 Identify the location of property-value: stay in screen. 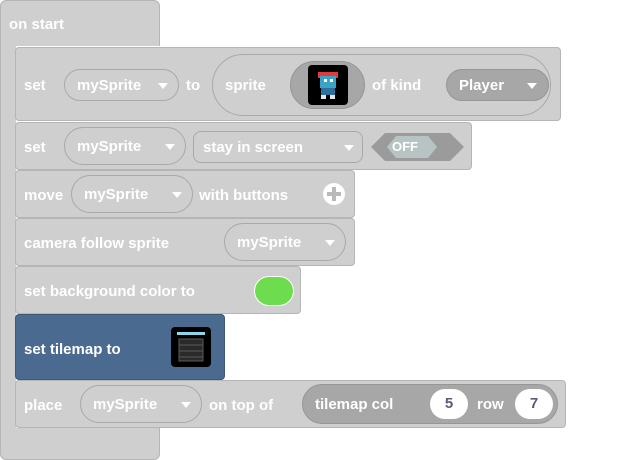
(253, 147).